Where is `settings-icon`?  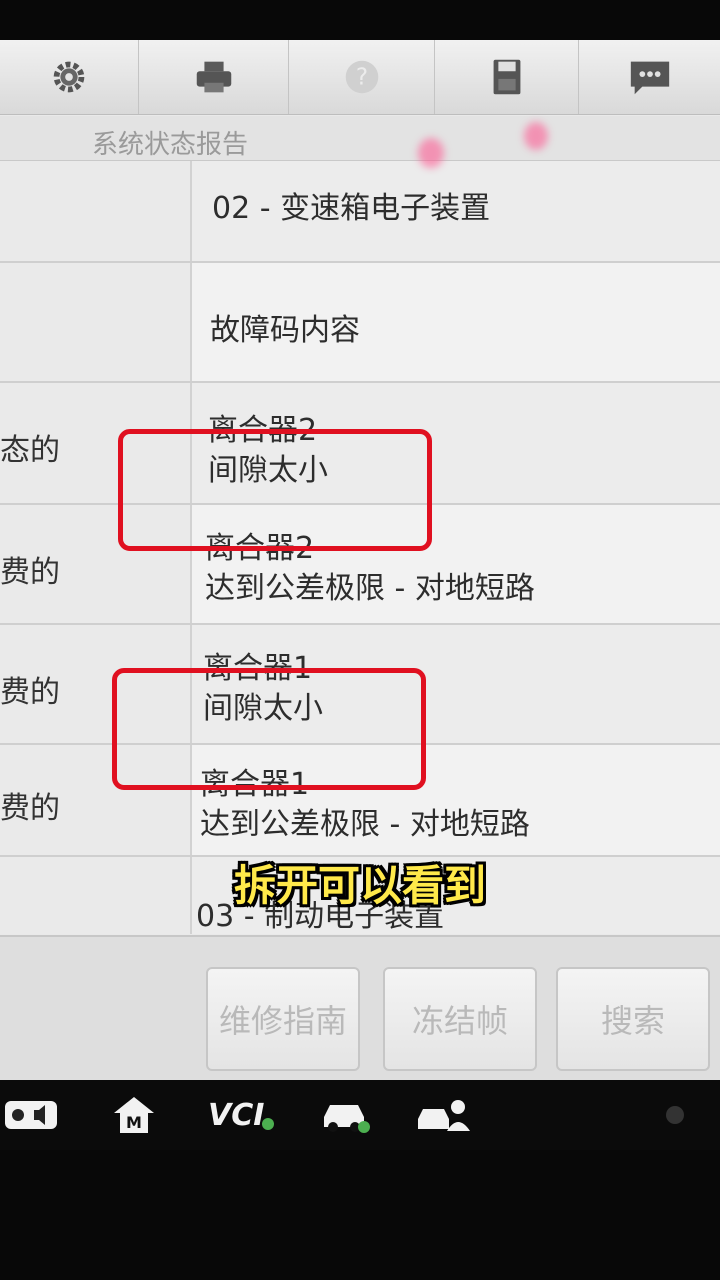 settings-icon is located at coordinates (69, 77).